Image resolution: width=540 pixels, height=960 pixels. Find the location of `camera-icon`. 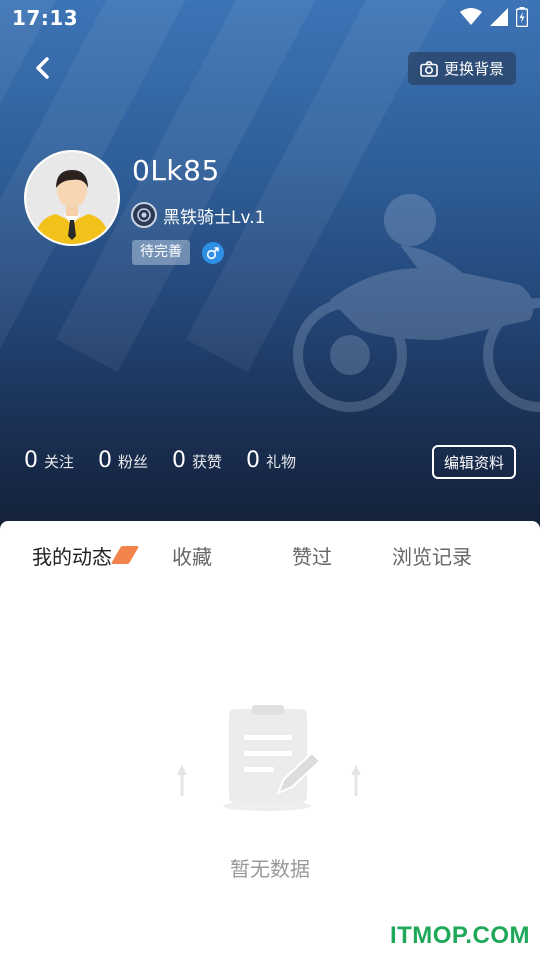

camera-icon is located at coordinates (429, 68).